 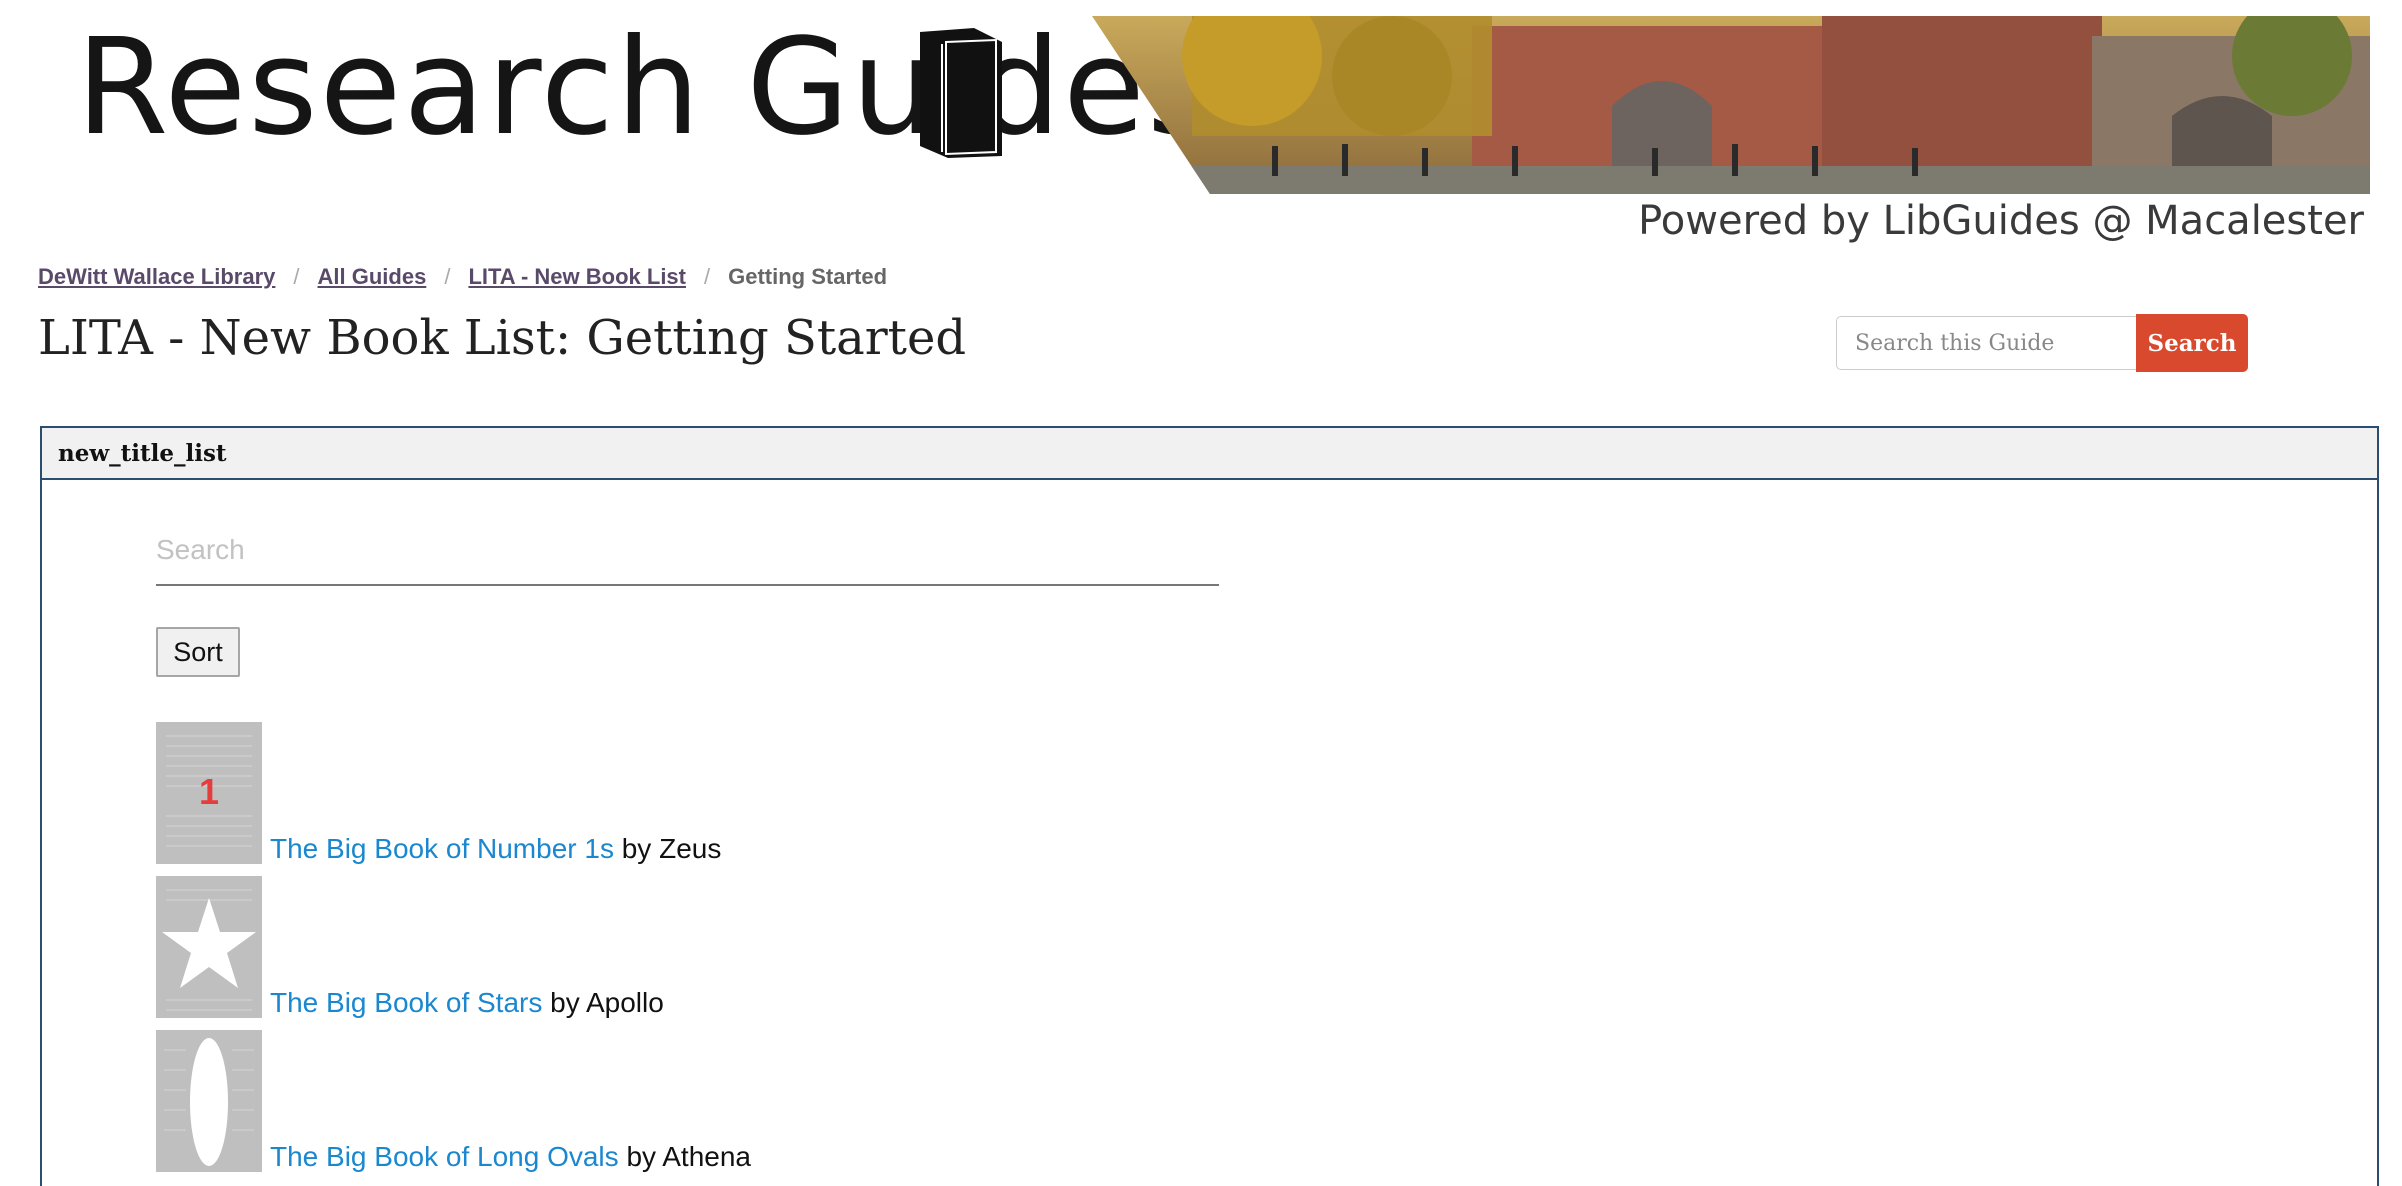 What do you see at coordinates (442, 848) in the screenshot?
I see `book-title-link: The Big Book of Number 1s` at bounding box center [442, 848].